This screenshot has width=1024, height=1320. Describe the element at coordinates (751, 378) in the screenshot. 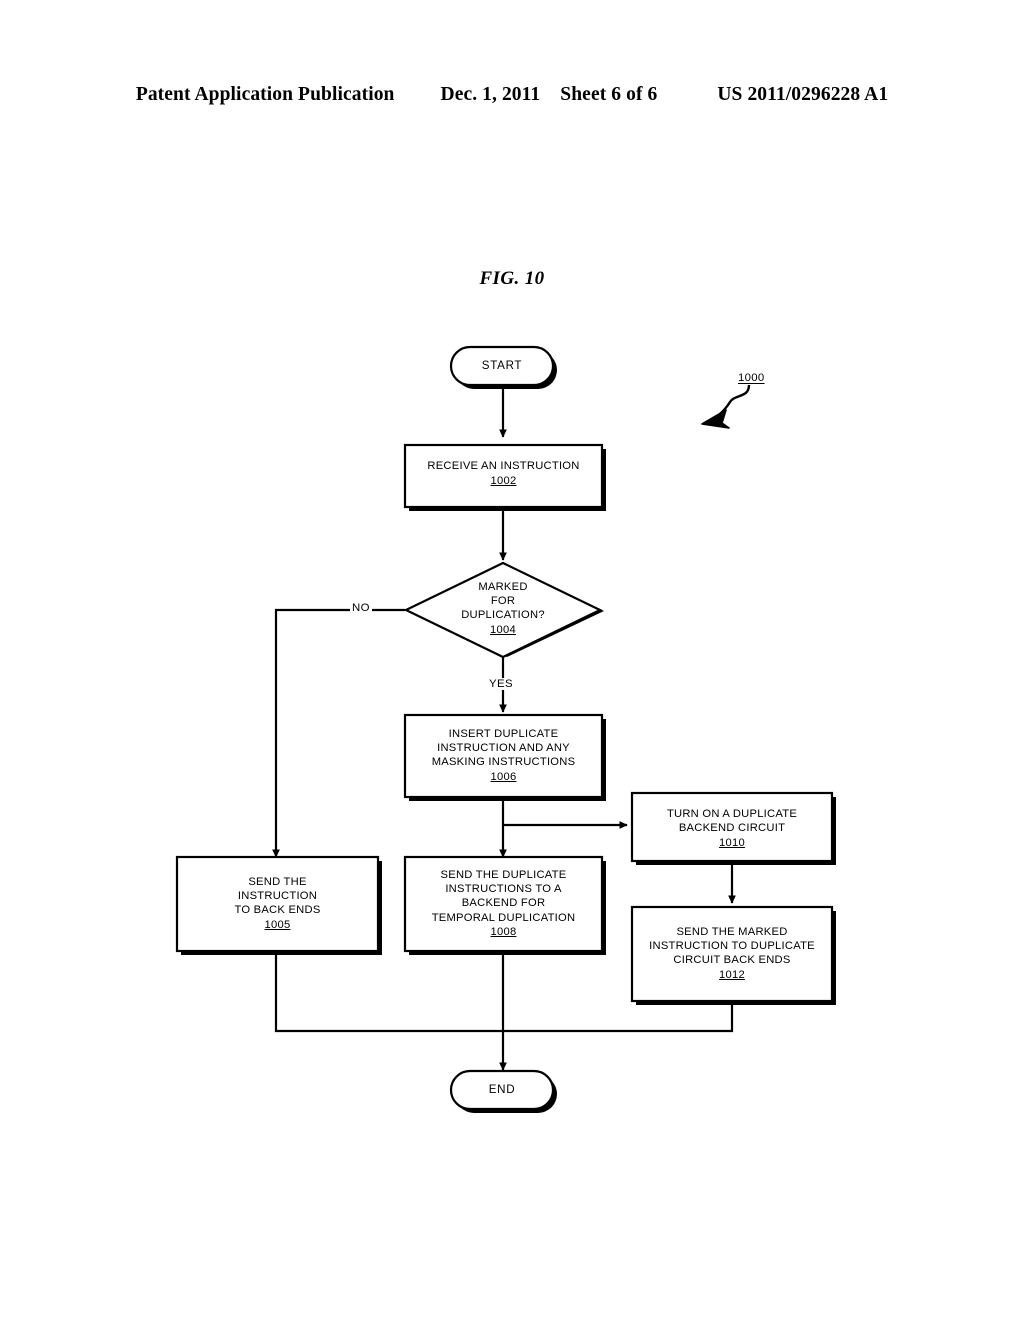

I see `figure-reference-numeral: 1000` at that location.